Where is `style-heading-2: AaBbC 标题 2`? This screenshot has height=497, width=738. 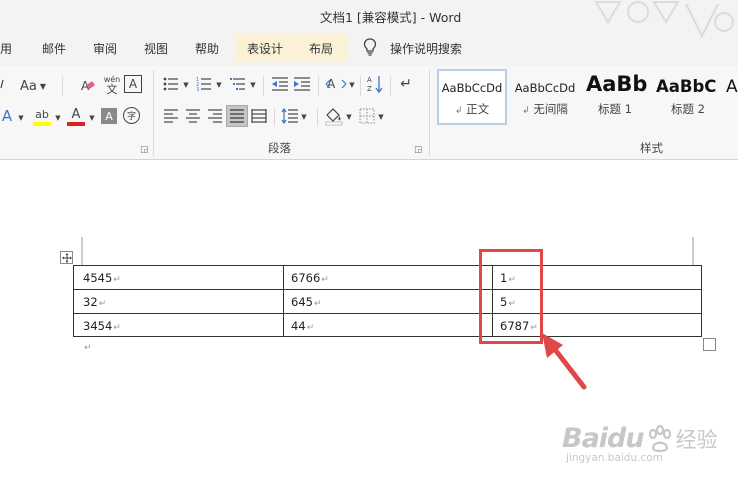 style-heading-2: AaBbC 标题 2 is located at coordinates (688, 97).